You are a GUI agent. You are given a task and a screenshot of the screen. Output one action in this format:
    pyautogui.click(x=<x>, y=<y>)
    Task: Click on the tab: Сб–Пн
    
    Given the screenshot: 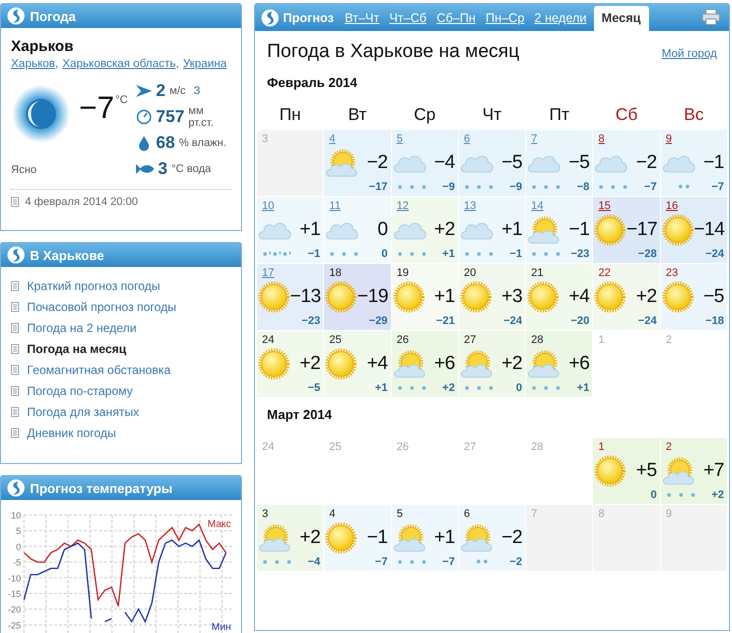 What is the action you would take?
    pyautogui.click(x=456, y=18)
    